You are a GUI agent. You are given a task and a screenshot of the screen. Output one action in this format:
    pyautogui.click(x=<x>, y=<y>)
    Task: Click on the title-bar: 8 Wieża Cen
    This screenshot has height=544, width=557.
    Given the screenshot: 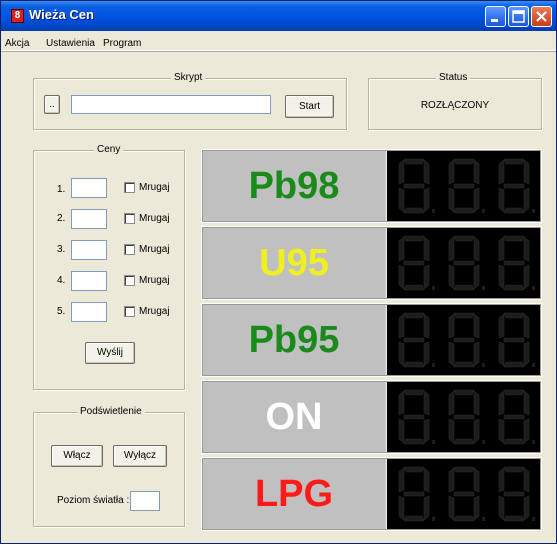 What is the action you would take?
    pyautogui.click(x=278, y=16)
    